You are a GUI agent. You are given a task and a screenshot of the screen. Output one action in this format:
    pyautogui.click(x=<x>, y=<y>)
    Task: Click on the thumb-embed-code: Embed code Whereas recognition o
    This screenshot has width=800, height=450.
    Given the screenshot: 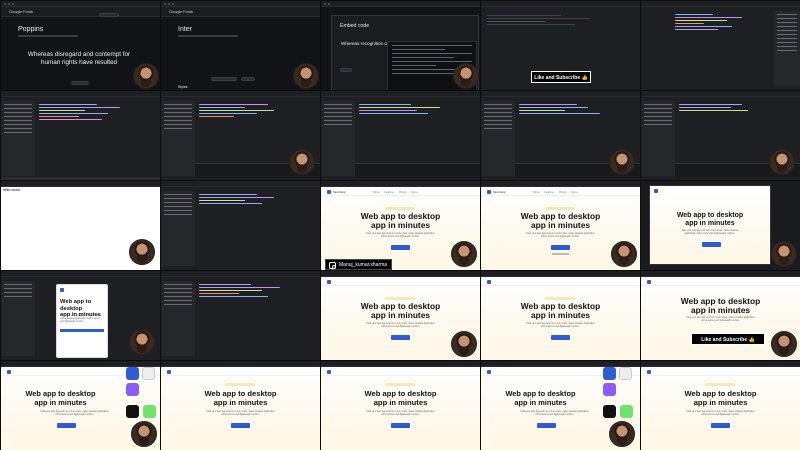 What is the action you would take?
    pyautogui.click(x=400, y=45)
    